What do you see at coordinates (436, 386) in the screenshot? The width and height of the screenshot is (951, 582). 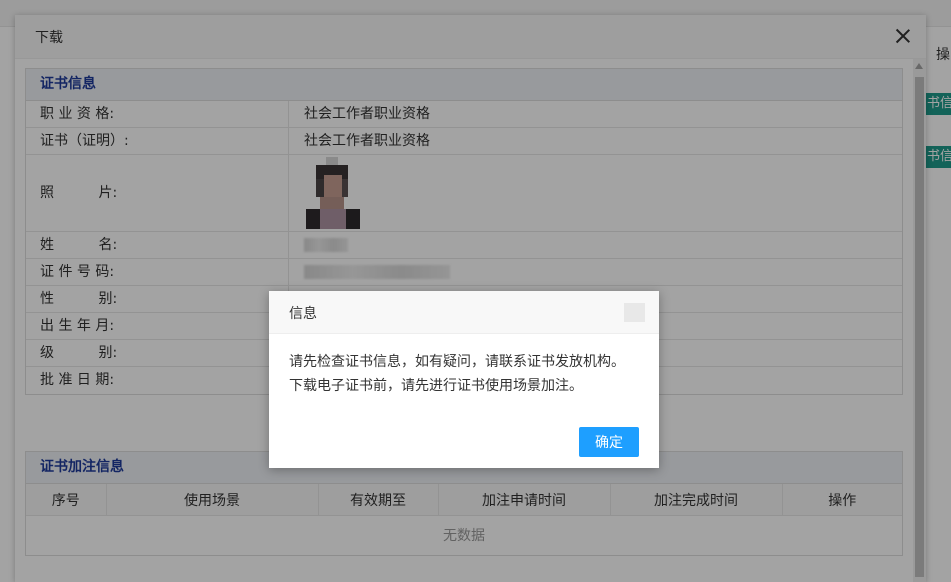 I see `dialog-message-line: 下载电子证书前，请先进行证书使用场景加注。` at bounding box center [436, 386].